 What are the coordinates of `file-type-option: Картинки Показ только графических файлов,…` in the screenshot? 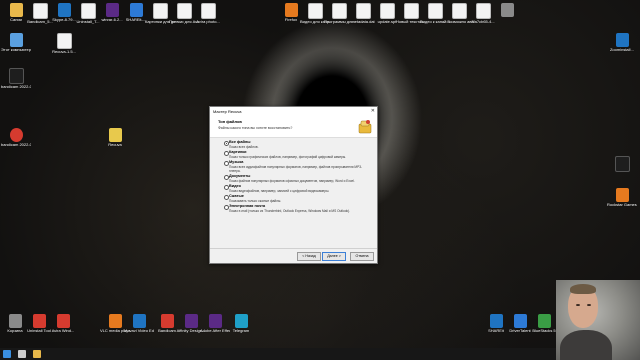 It's located at (300, 154).